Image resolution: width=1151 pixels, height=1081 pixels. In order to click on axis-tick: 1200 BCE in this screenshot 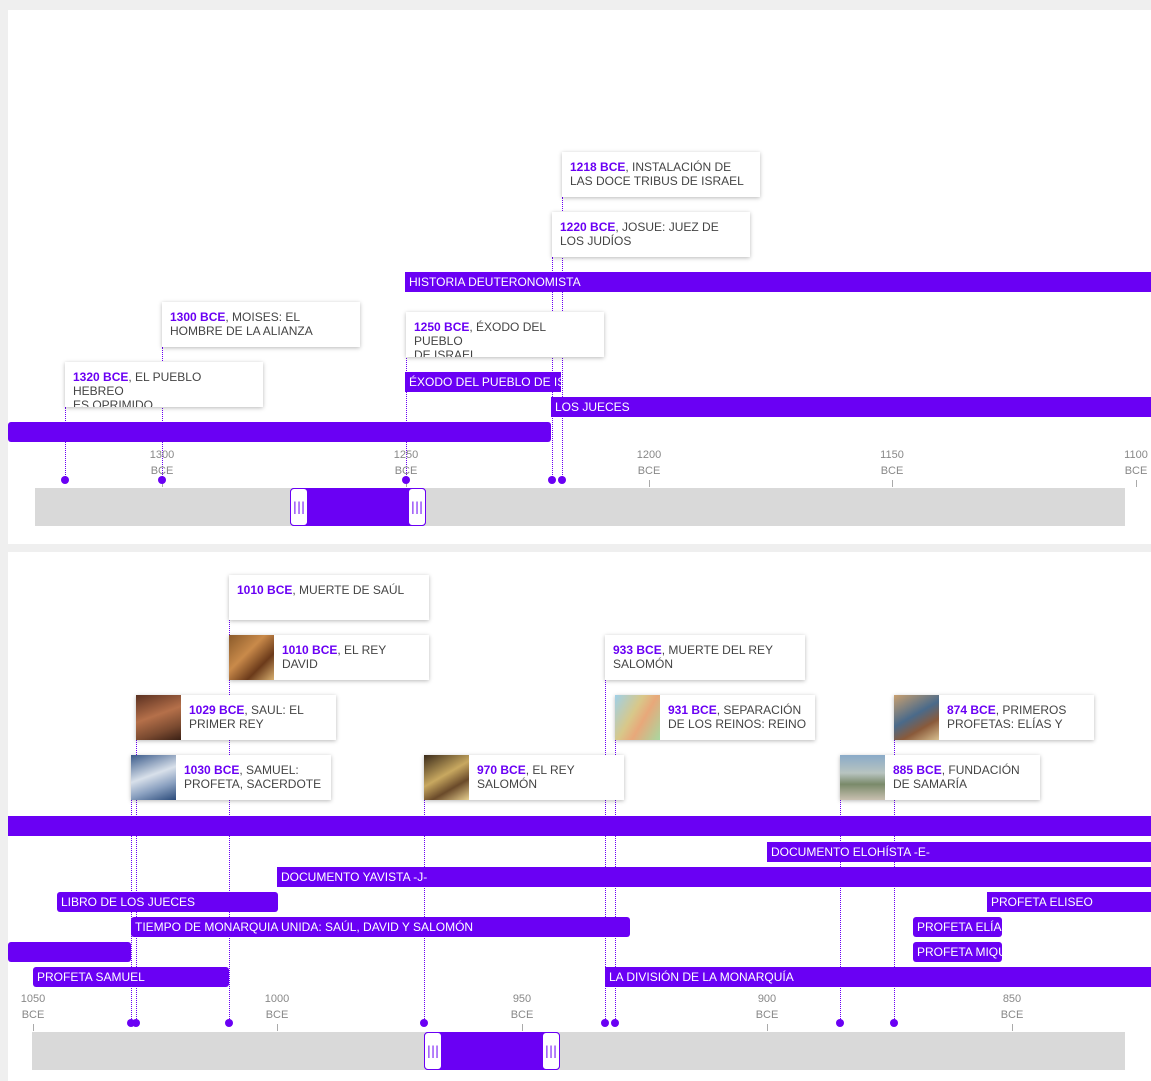, I will do `click(649, 467)`.